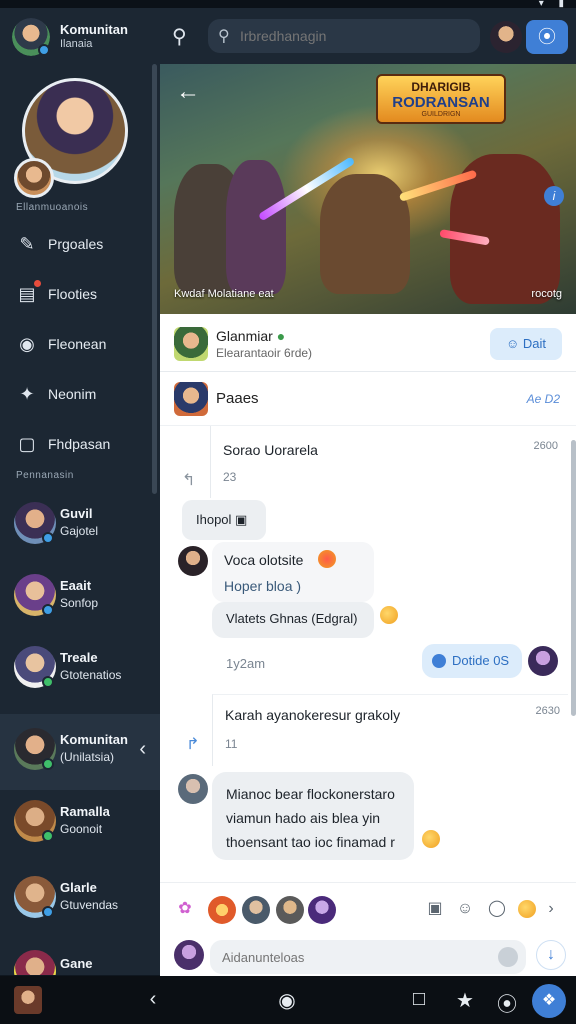 This screenshot has width=576, height=1024. Describe the element at coordinates (76, 244) in the screenshot. I see `nav-label: Prgoales` at that location.